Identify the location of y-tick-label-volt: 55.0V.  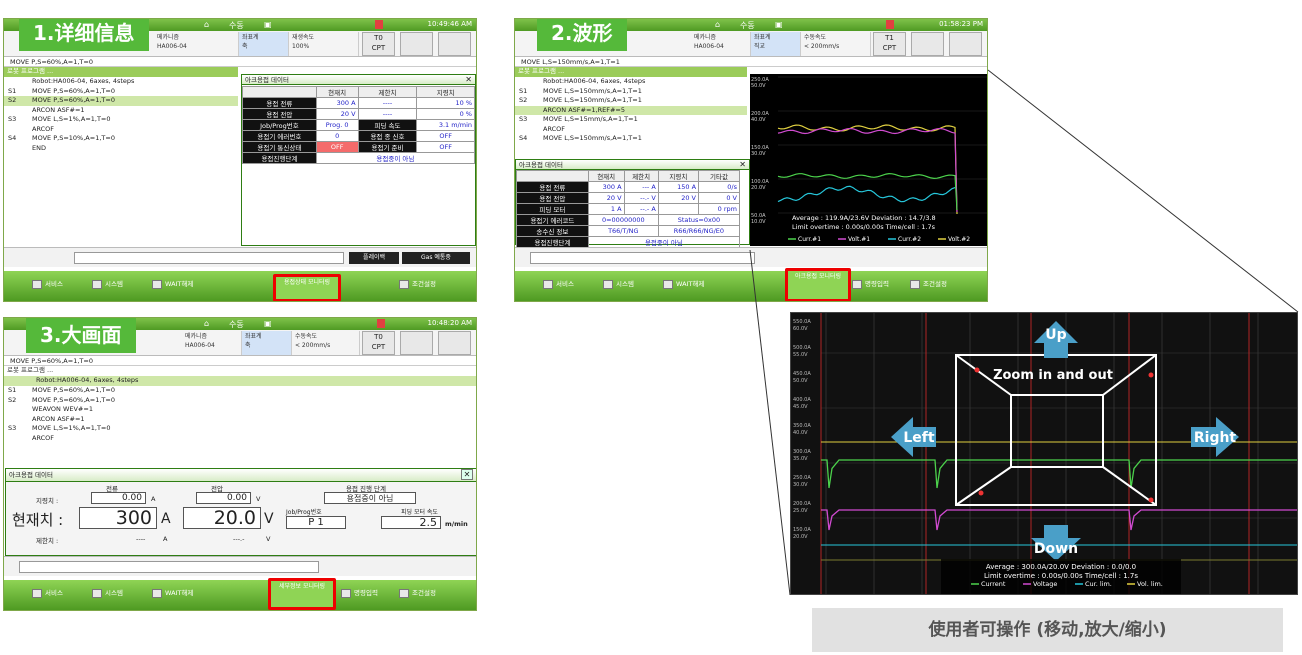
(800, 355).